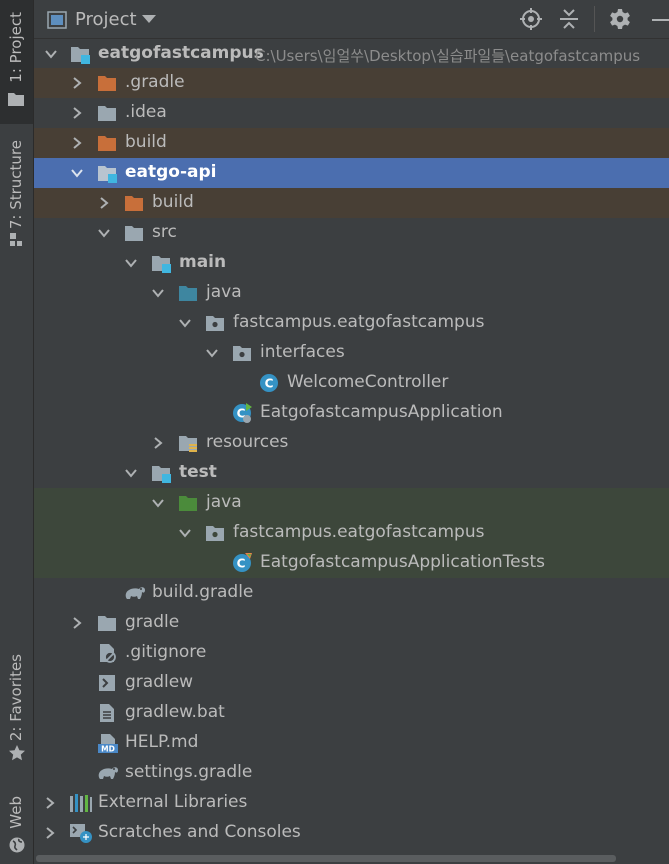  Describe the element at coordinates (16, 47) in the screenshot. I see `project-tab-label: 1: Project` at that location.